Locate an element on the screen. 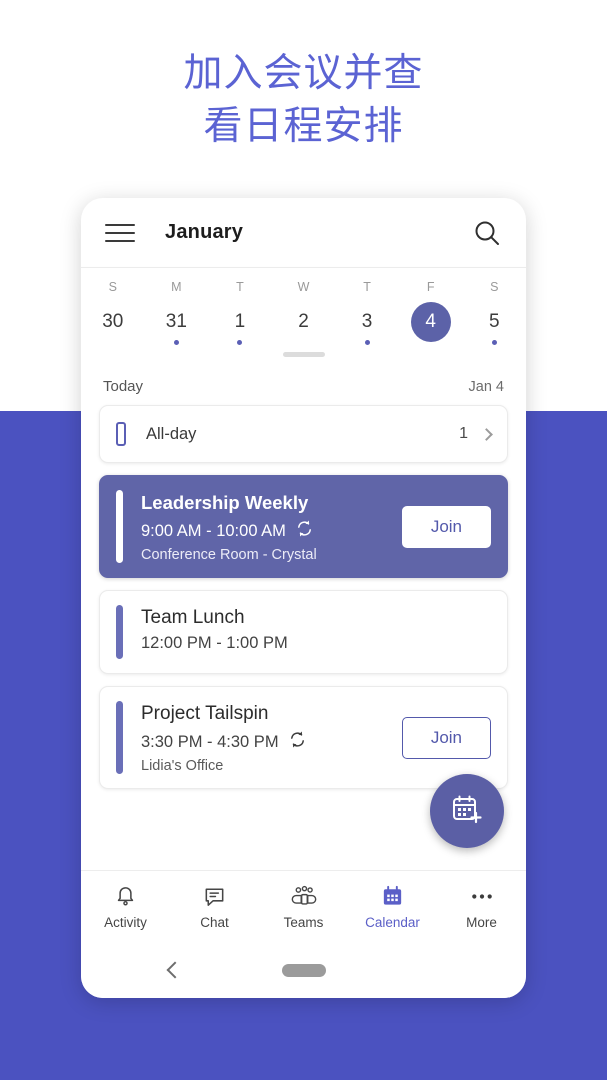 This screenshot has height=1080, width=607. nav-item-calendar: Calendar is located at coordinates (392, 907).